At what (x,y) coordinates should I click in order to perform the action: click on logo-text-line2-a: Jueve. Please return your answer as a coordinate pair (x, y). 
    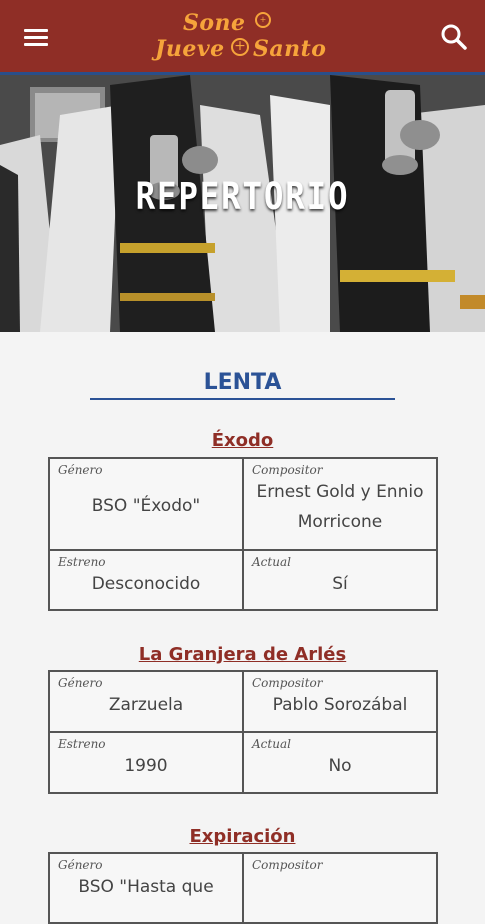
    Looking at the image, I should click on (190, 49).